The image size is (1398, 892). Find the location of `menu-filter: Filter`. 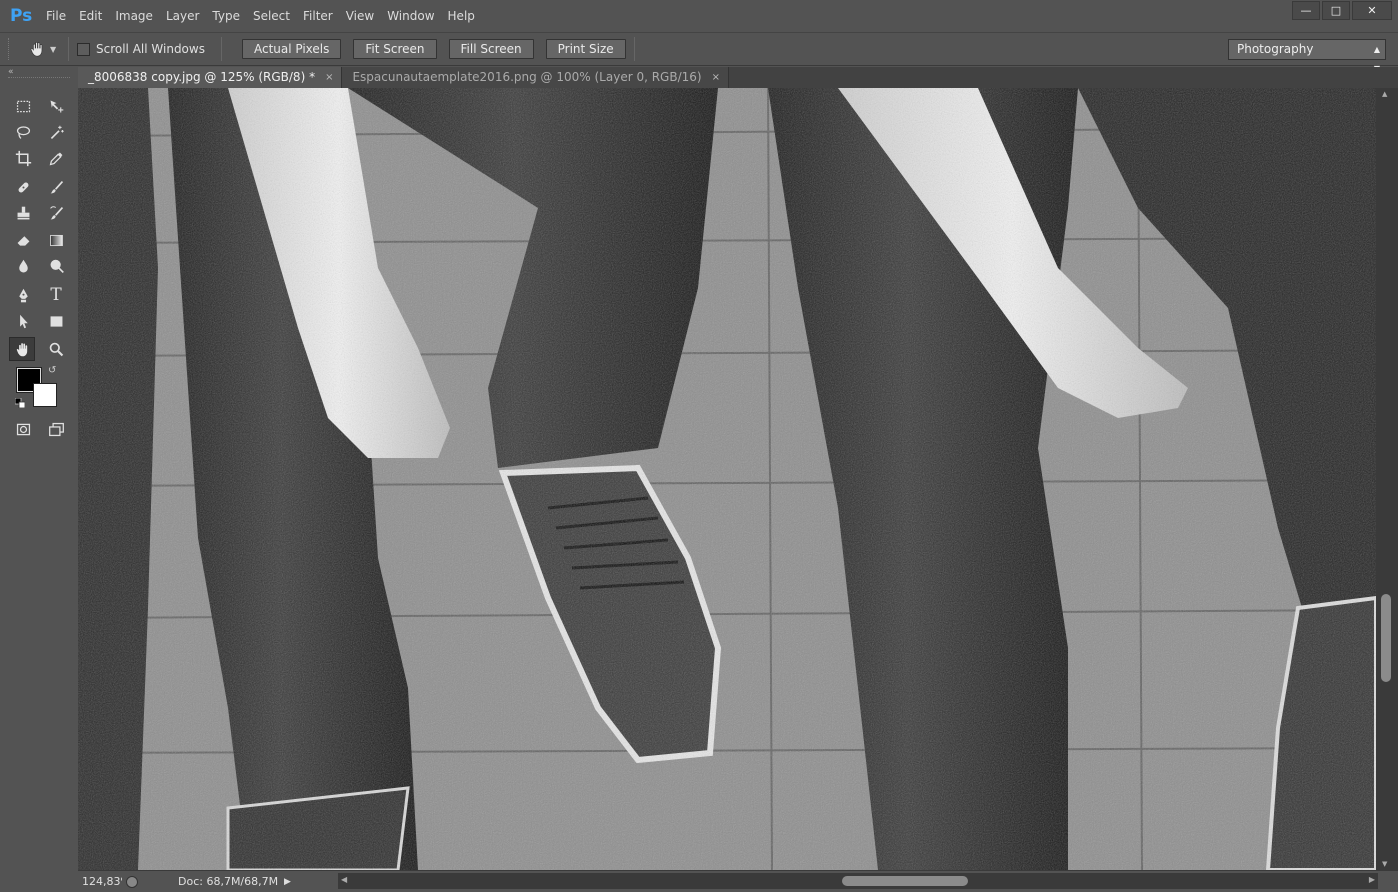

menu-filter: Filter is located at coordinates (318, 16).